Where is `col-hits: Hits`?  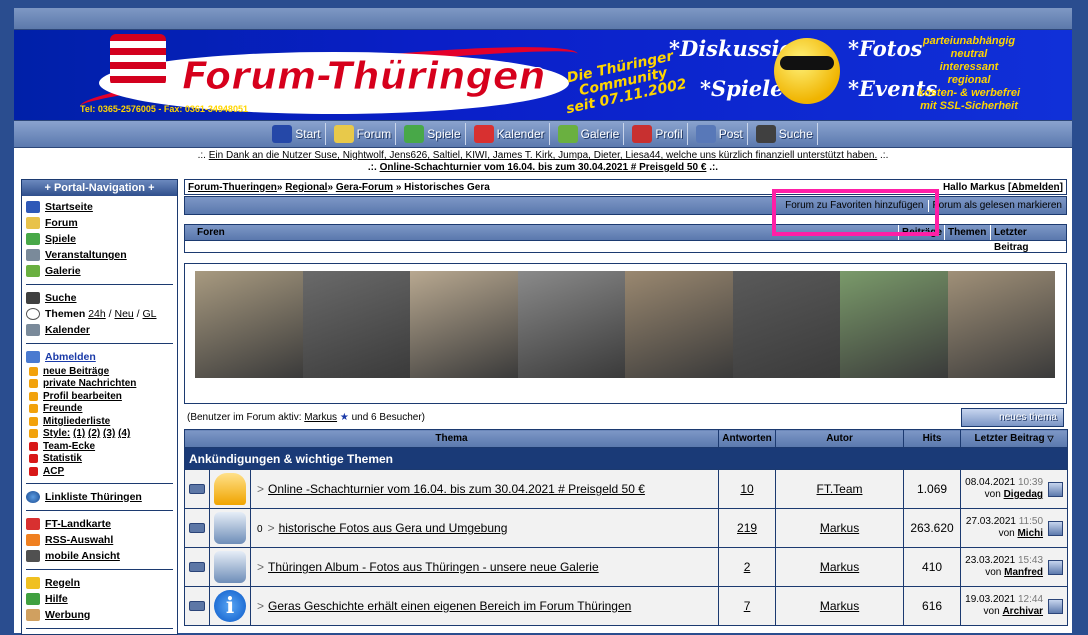 col-hits: Hits is located at coordinates (932, 438).